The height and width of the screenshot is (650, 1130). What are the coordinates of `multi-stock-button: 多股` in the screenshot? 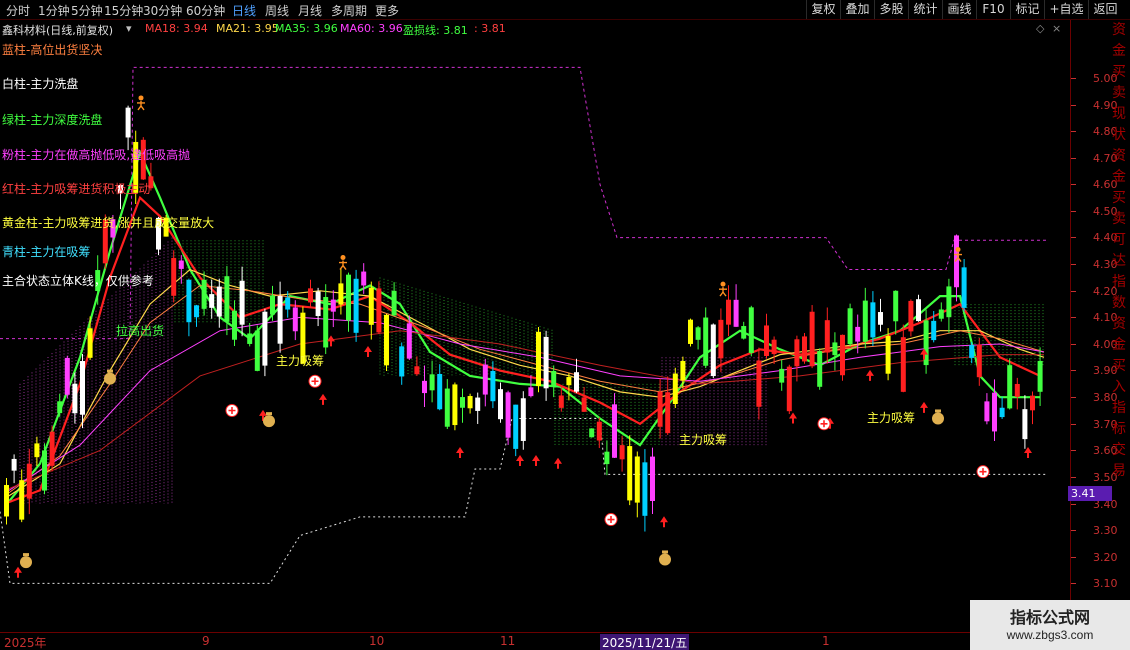 It's located at (891, 9).